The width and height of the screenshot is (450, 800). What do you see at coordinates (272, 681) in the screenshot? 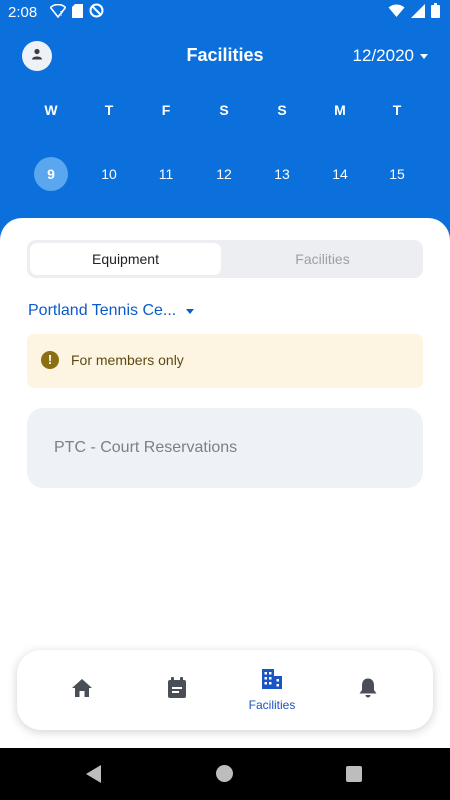
I see `building-icon` at bounding box center [272, 681].